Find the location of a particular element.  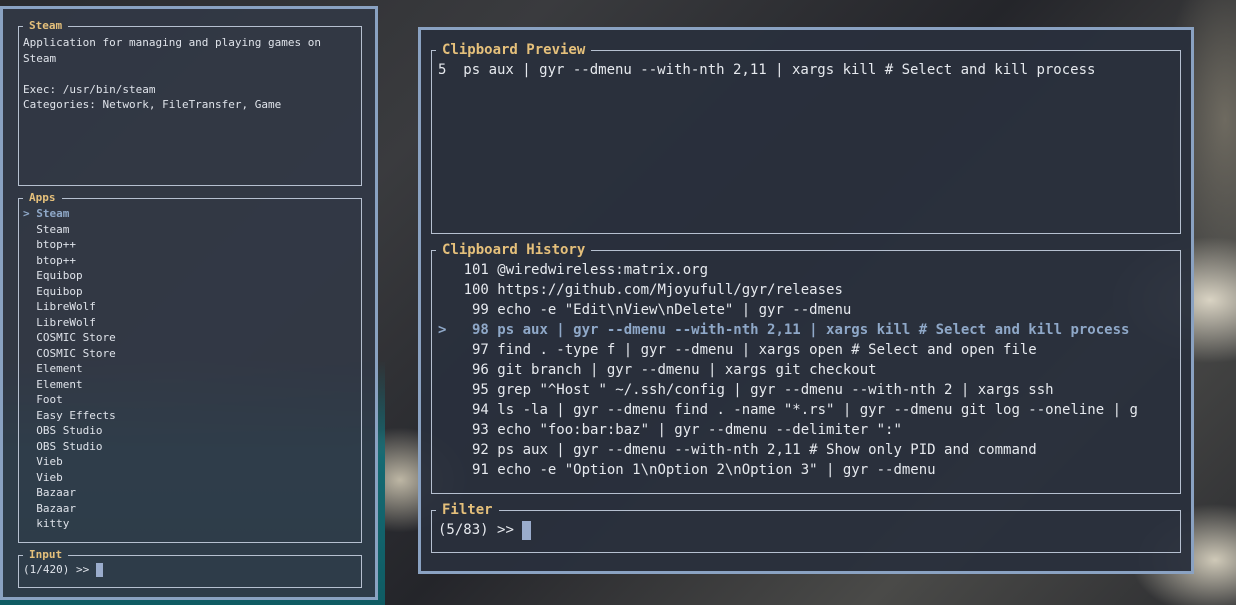

clipboard-entry-id: 101 is located at coordinates (476, 270).